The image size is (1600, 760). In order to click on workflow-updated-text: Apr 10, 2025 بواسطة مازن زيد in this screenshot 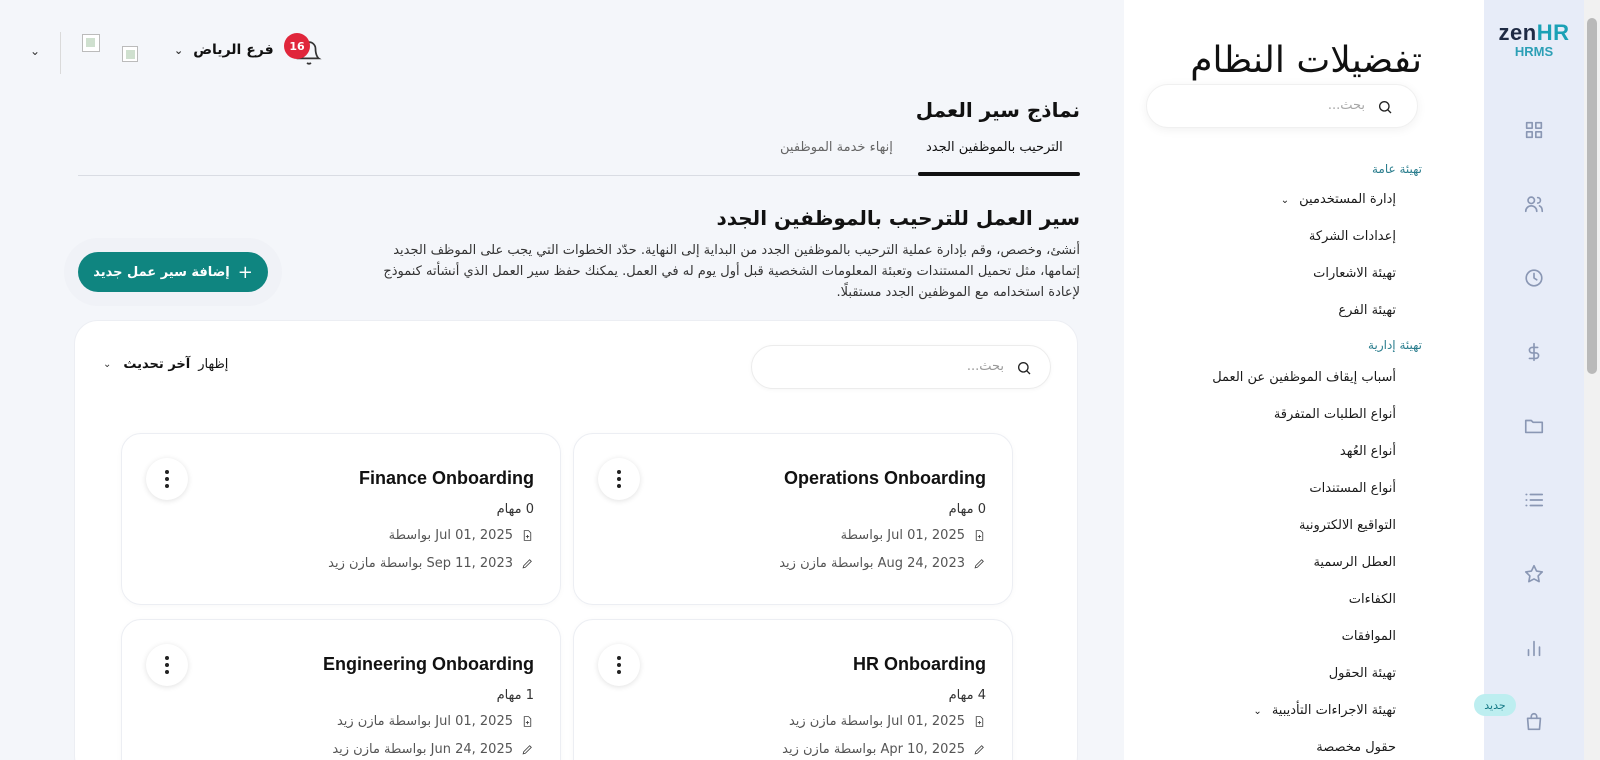, I will do `click(873, 749)`.